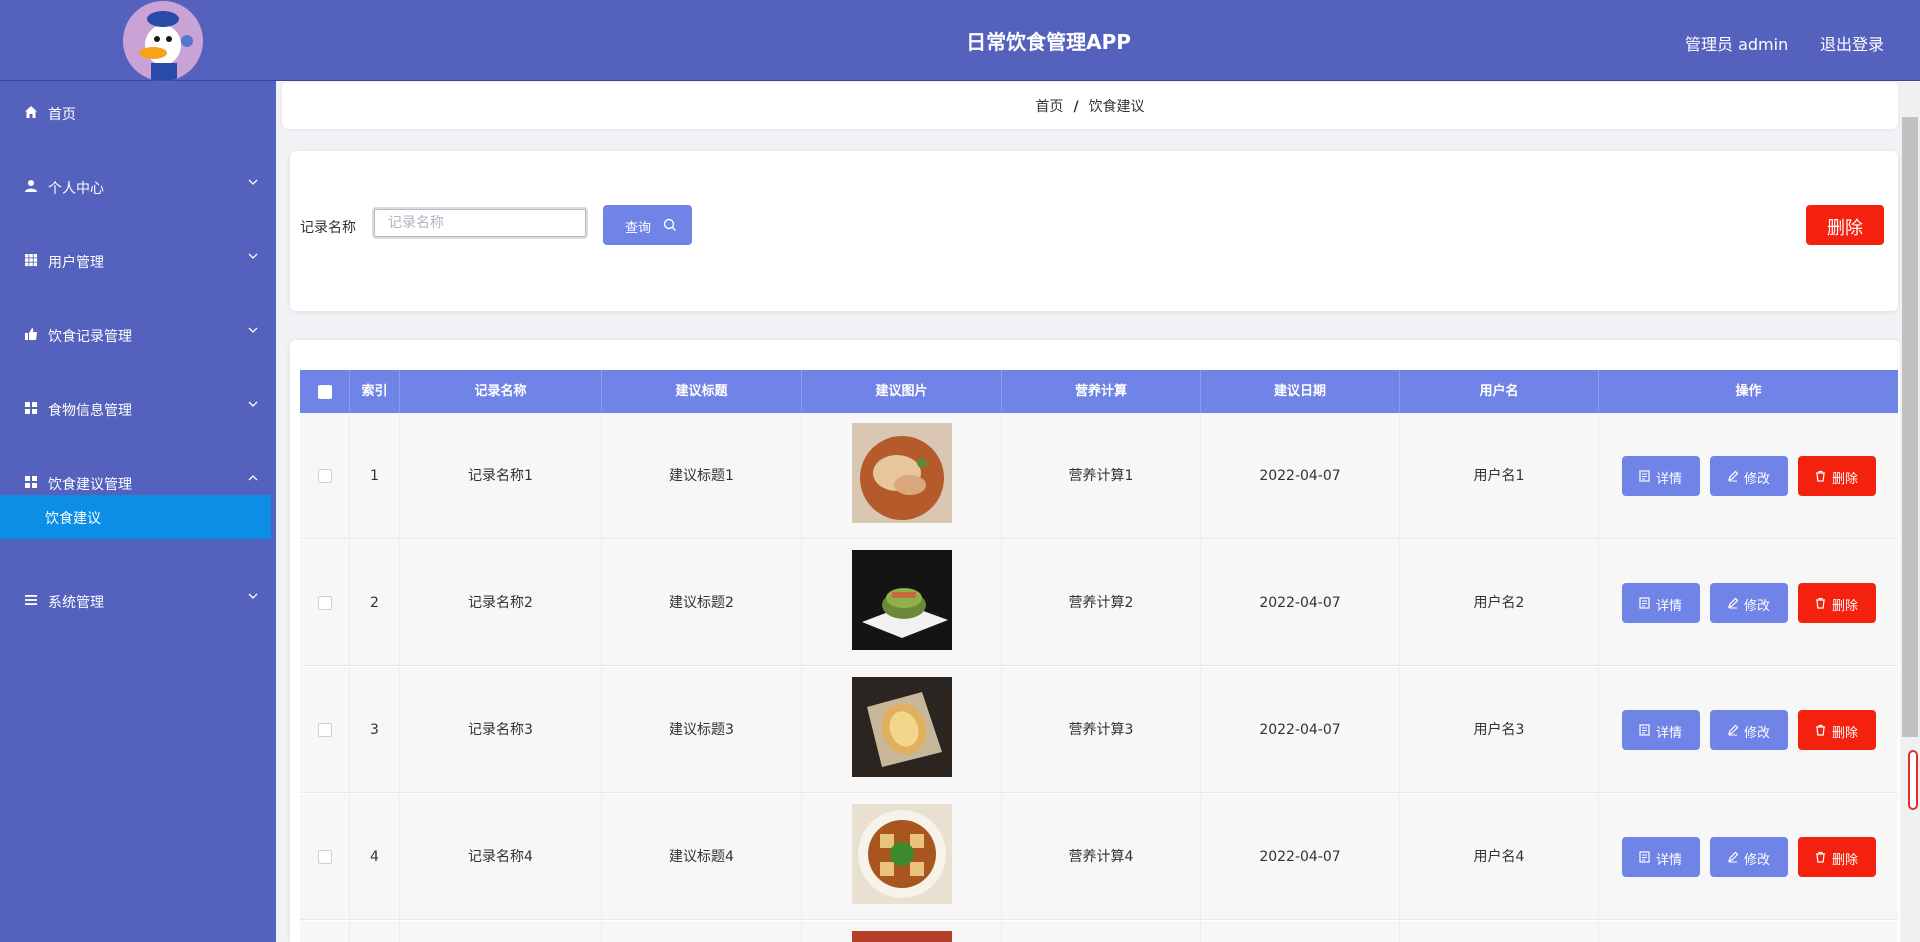  Describe the element at coordinates (1499, 476) in the screenshot. I see `cell-username: 用户名1` at that location.